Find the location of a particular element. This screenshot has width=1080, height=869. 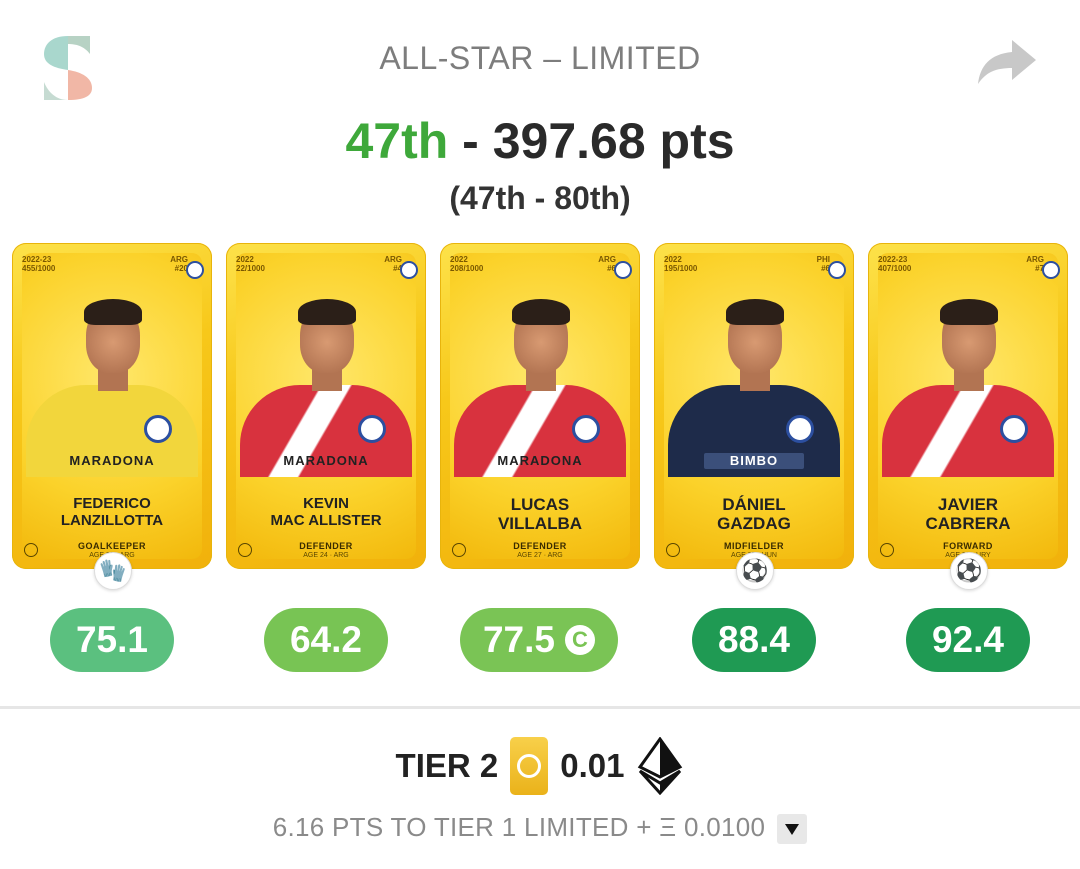

expand-dropdown-button is located at coordinates (792, 829).